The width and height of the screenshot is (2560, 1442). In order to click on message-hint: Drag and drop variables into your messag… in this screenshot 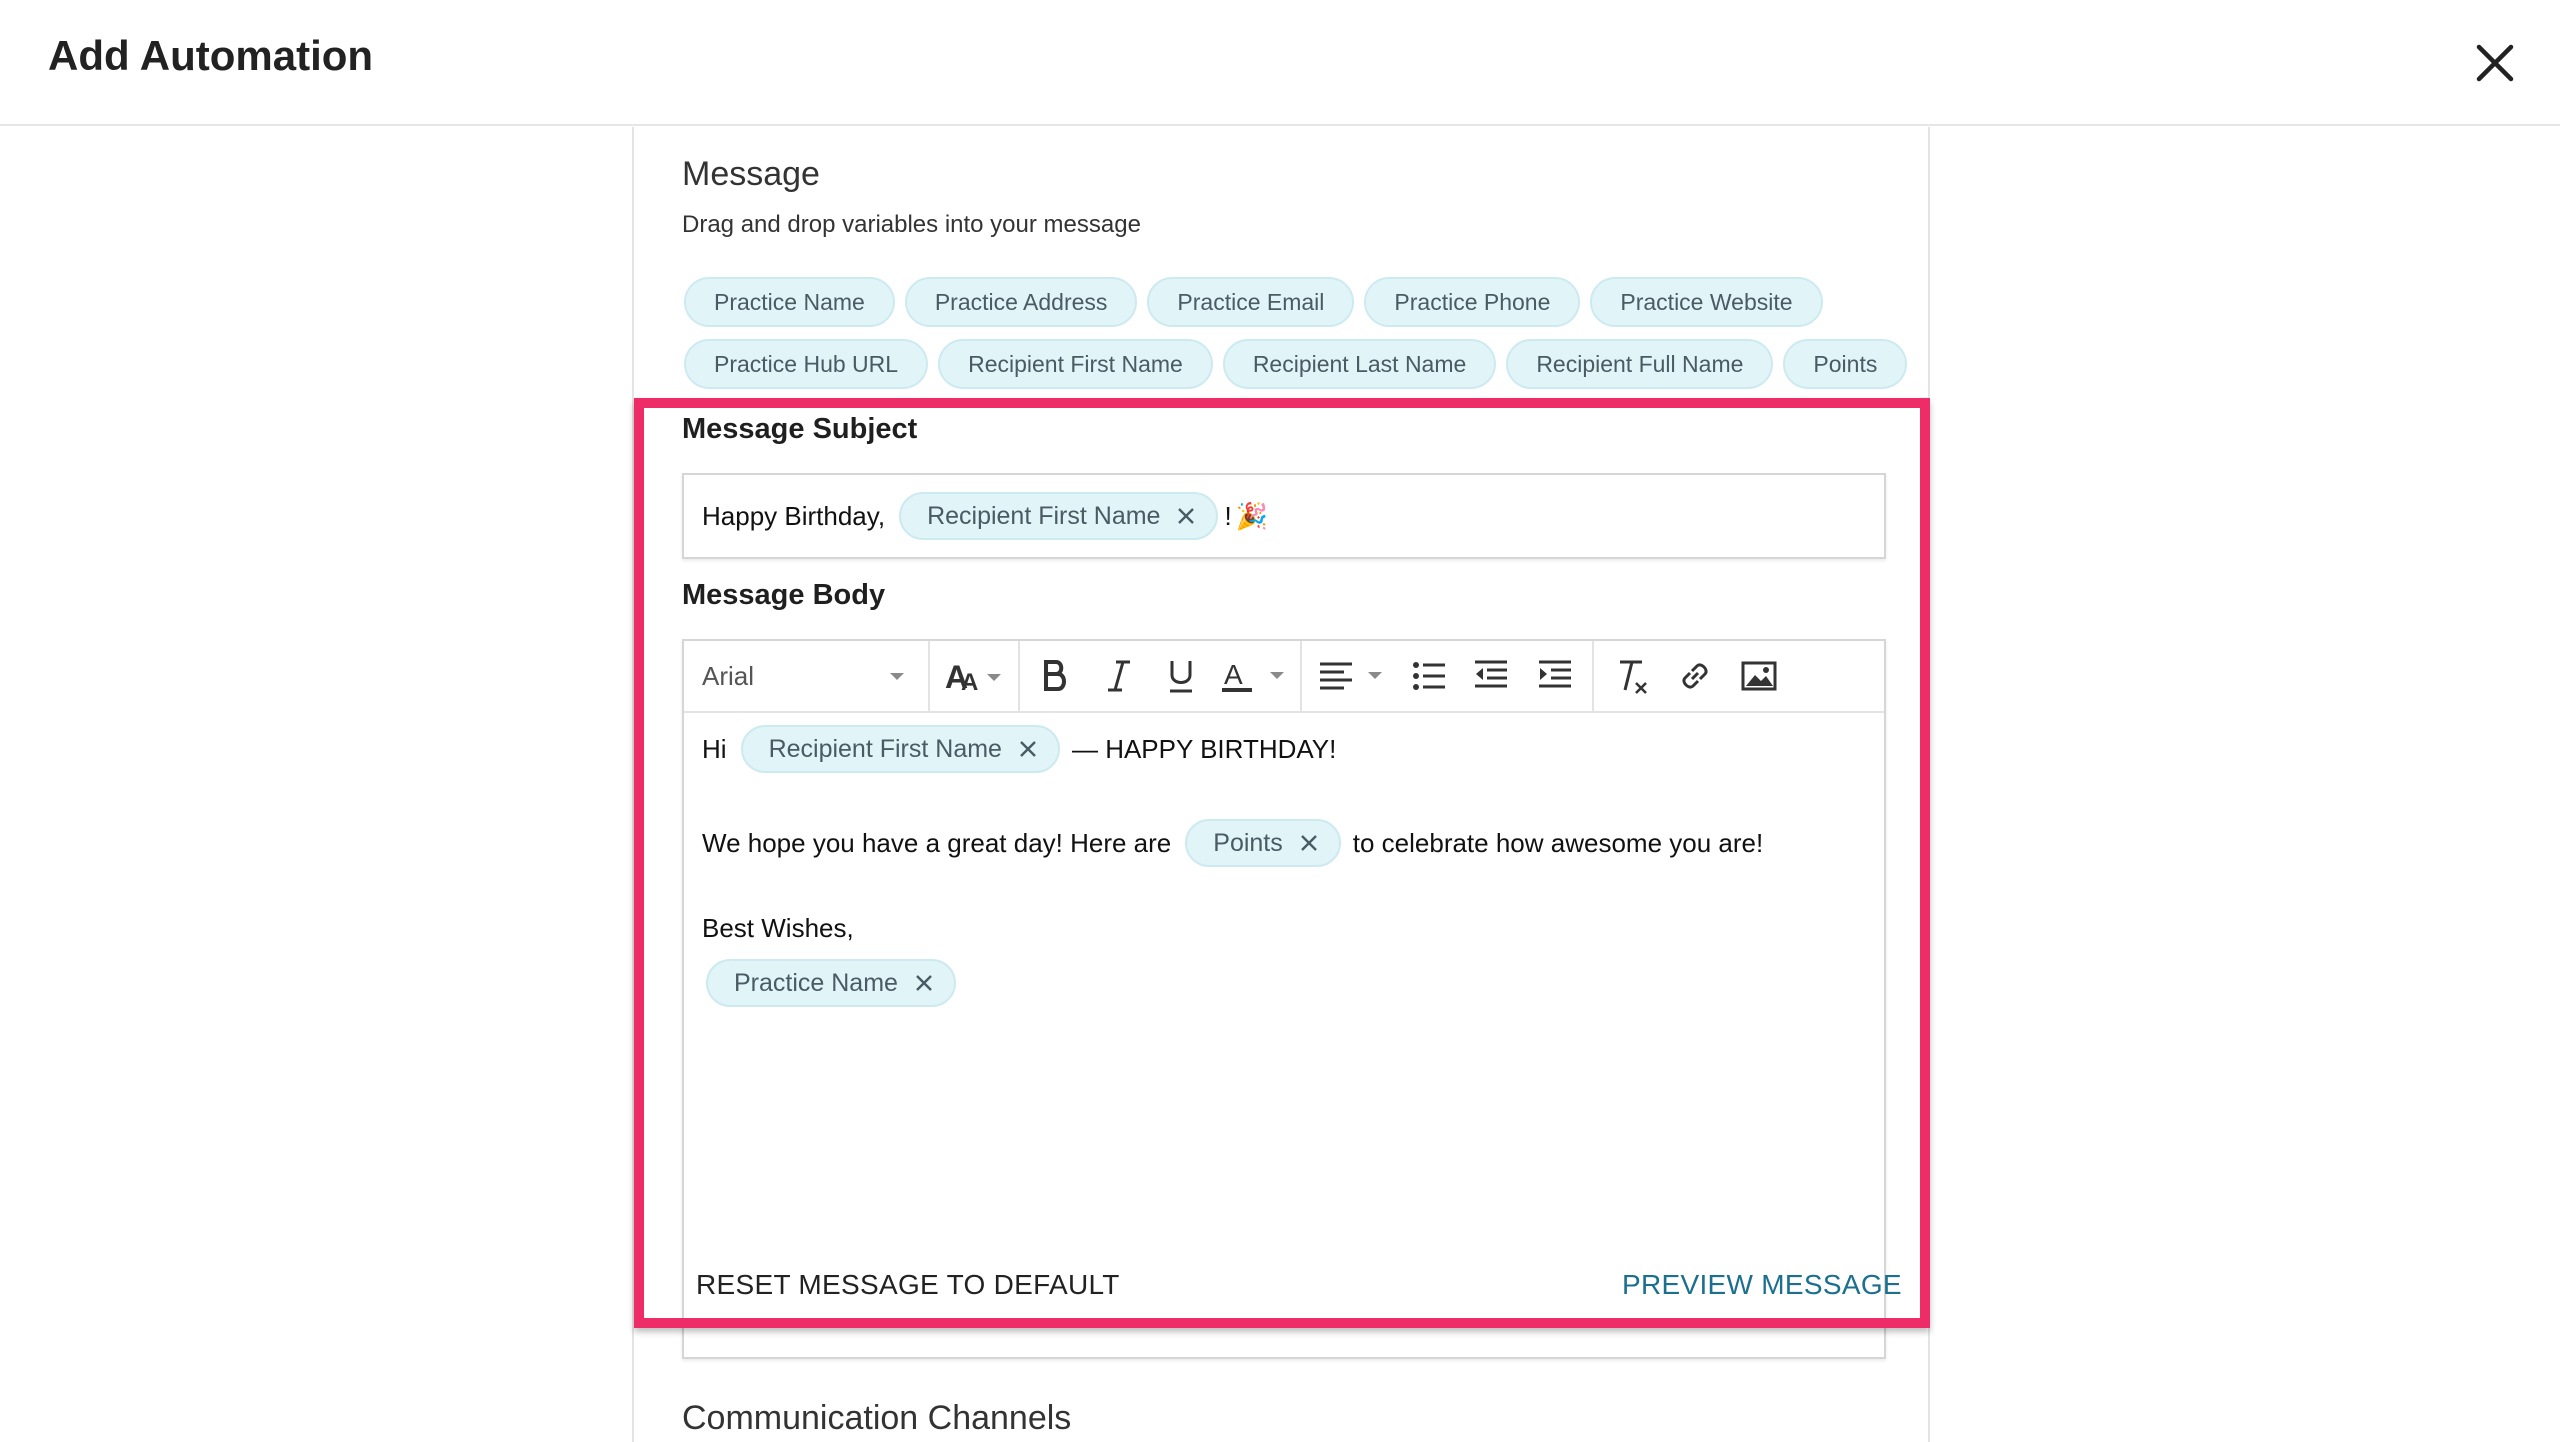, I will do `click(911, 224)`.